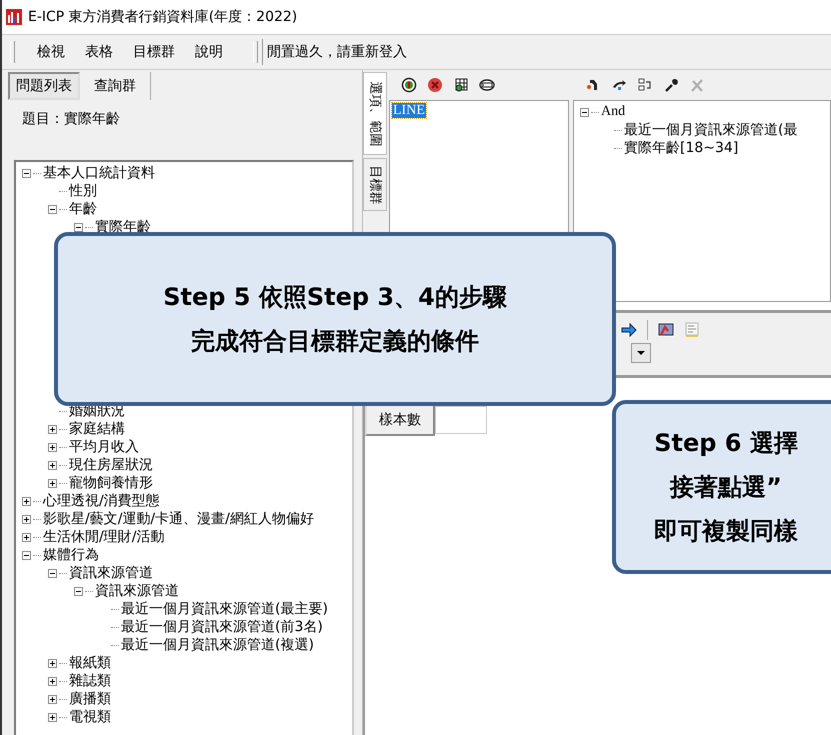 The width and height of the screenshot is (831, 735). I want to click on tree-item: 廣播類, so click(90, 699).